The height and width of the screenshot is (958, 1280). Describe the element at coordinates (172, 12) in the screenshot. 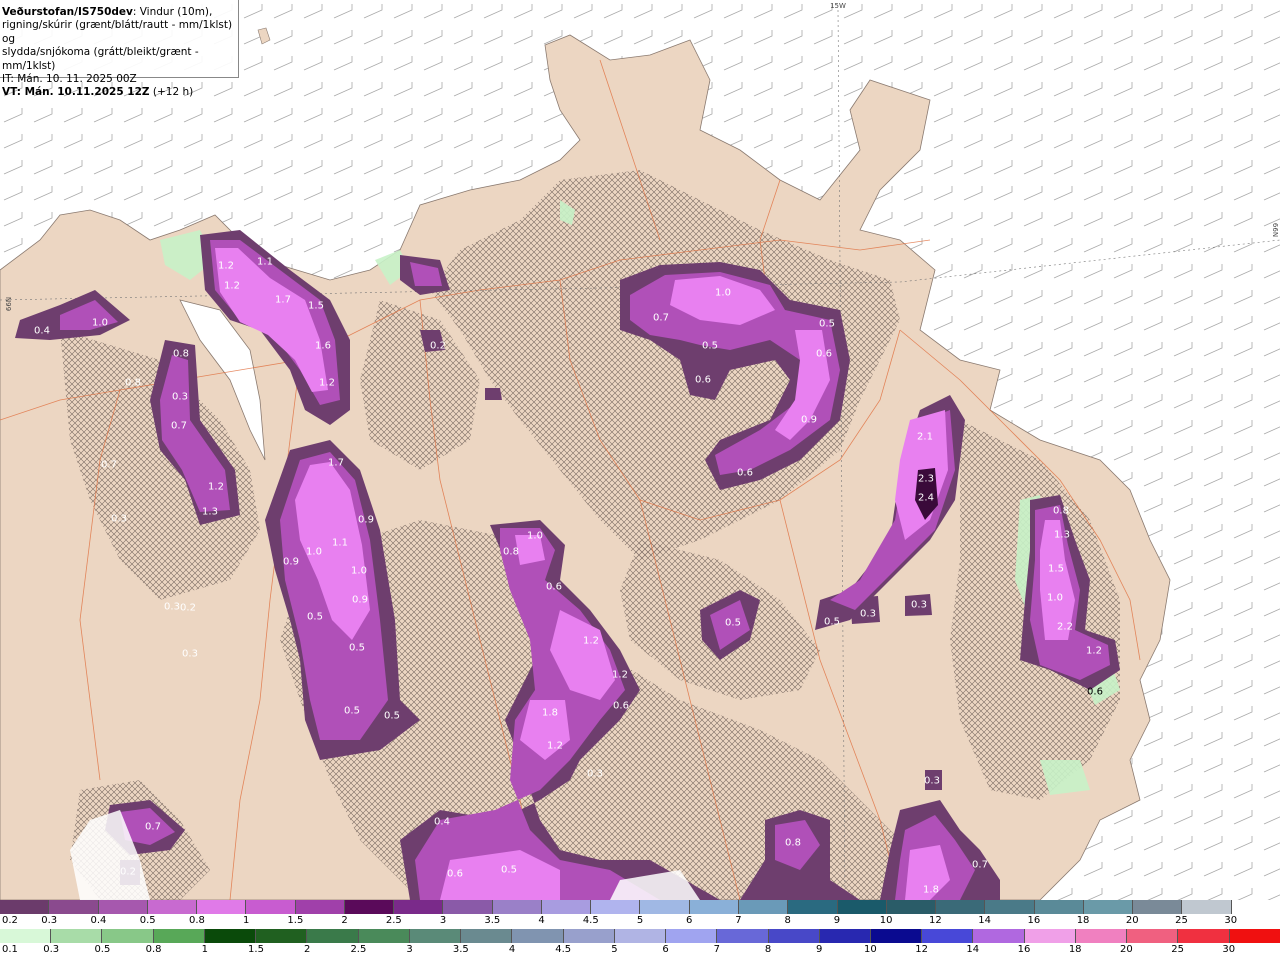

I see `title-variable: : Vindur (10m),` at that location.